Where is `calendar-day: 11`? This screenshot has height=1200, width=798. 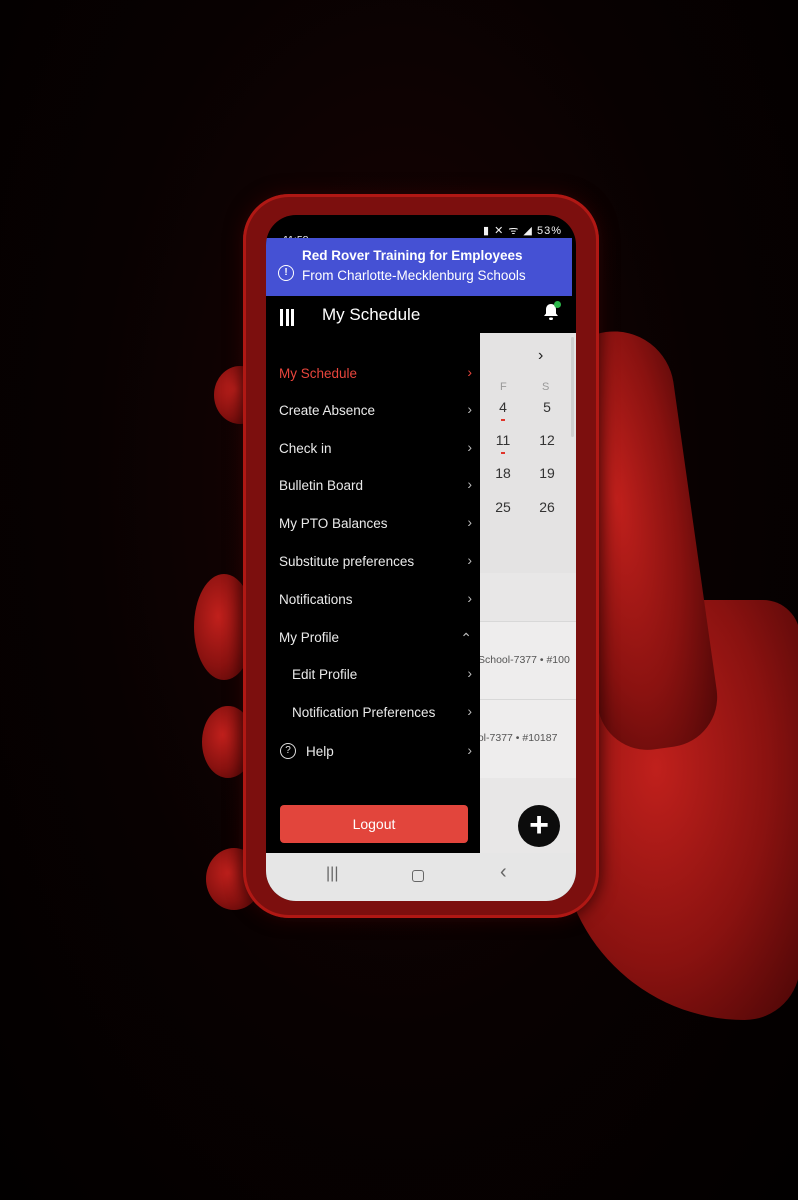
calendar-day: 11 is located at coordinates (503, 440).